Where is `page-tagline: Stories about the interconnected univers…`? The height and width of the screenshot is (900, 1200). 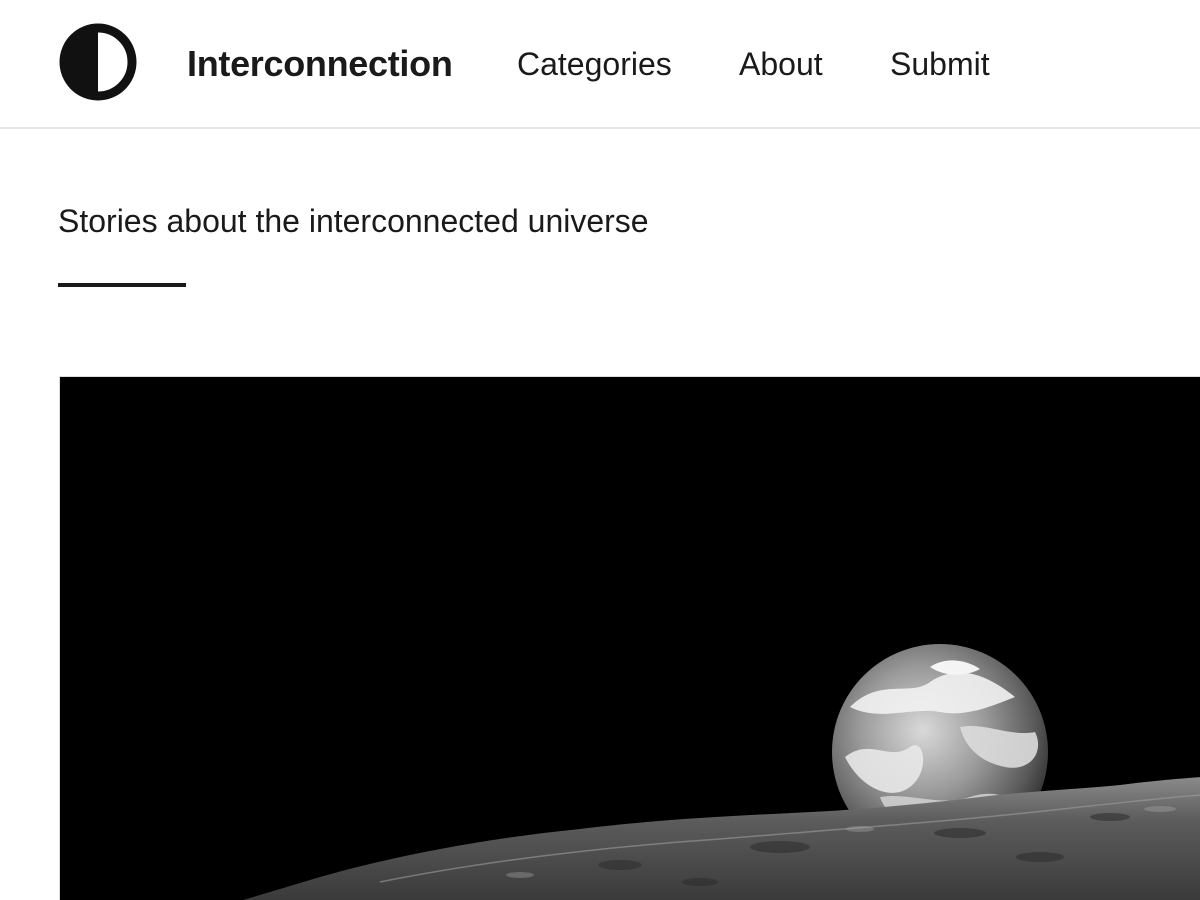 page-tagline: Stories about the interconnected univers… is located at coordinates (353, 221).